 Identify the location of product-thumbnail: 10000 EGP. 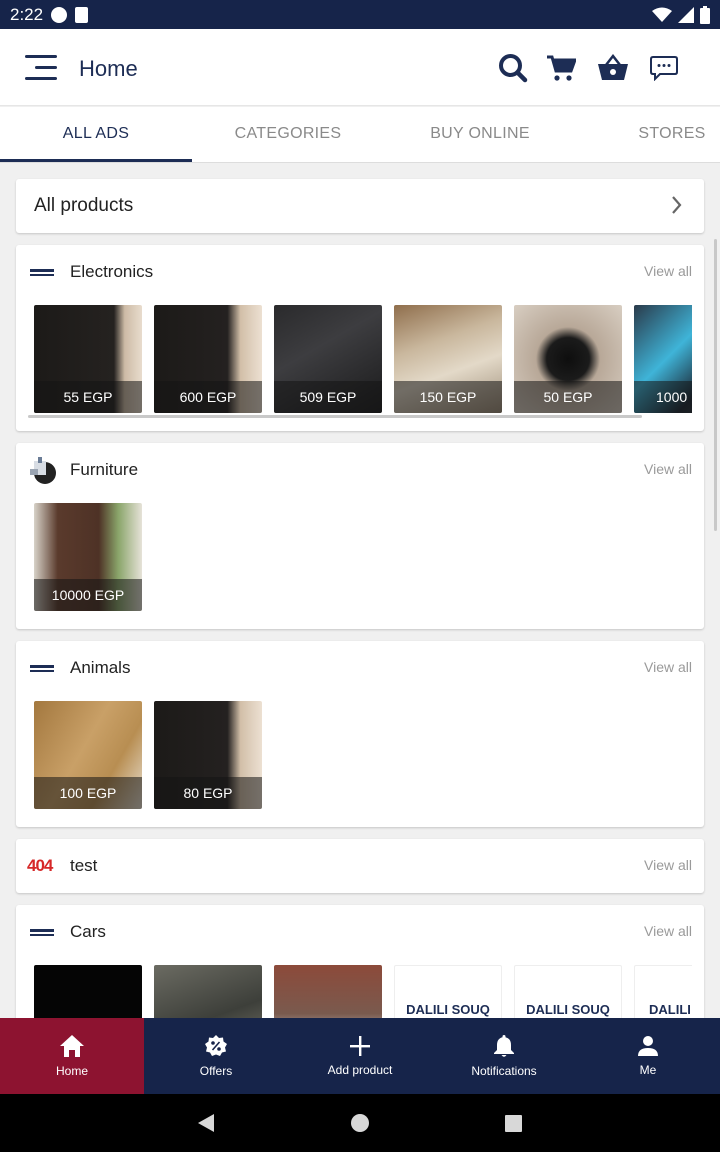
(88, 557).